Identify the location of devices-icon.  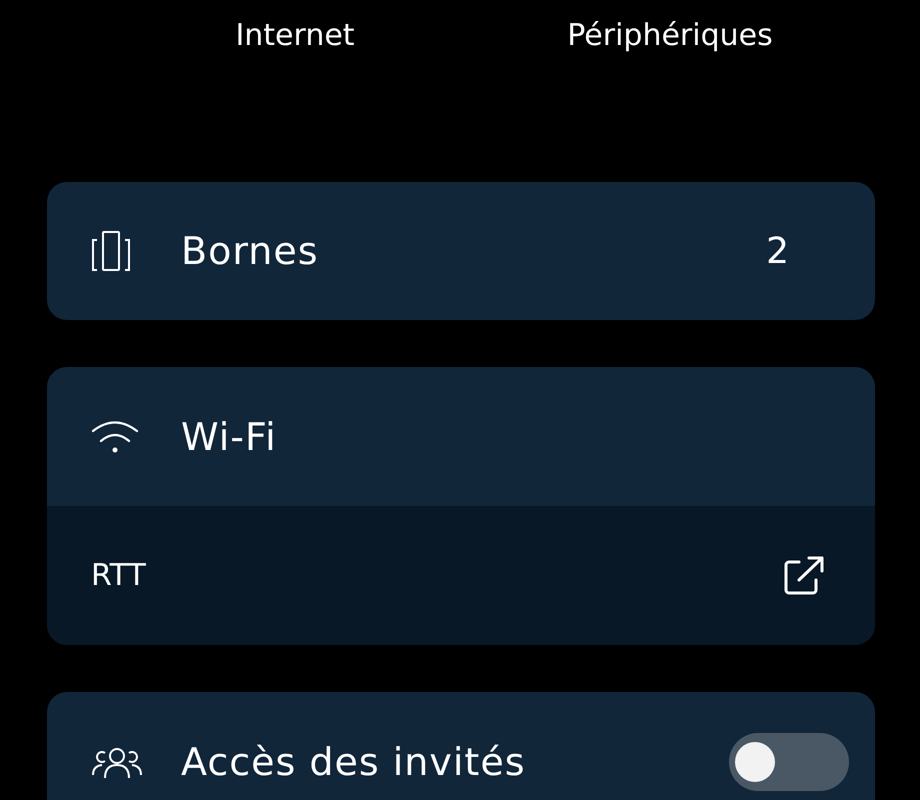
(111, 251).